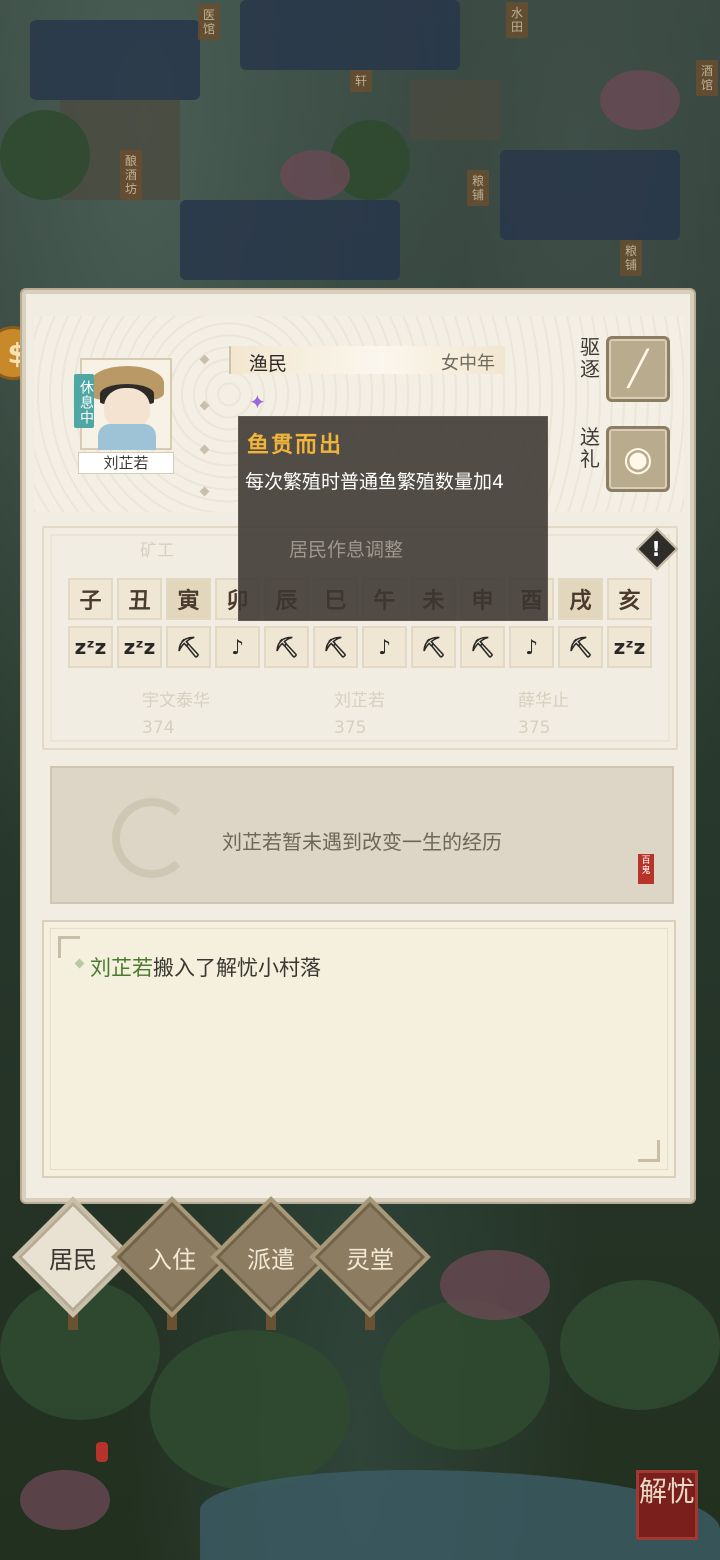  What do you see at coordinates (543, 701) in the screenshot?
I see `ghost-label: 薛华止` at bounding box center [543, 701].